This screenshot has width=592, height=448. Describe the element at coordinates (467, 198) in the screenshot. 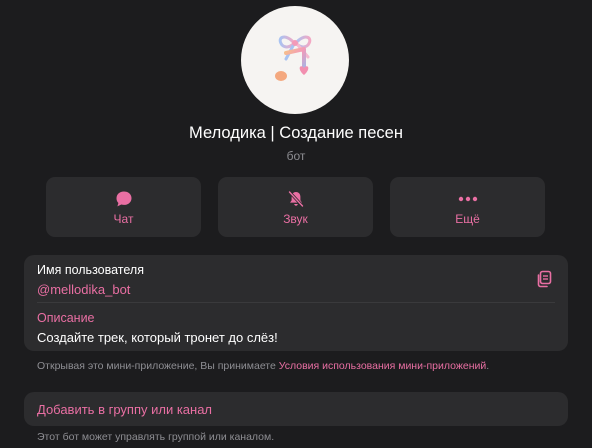

I see `more-dots-icon` at that location.